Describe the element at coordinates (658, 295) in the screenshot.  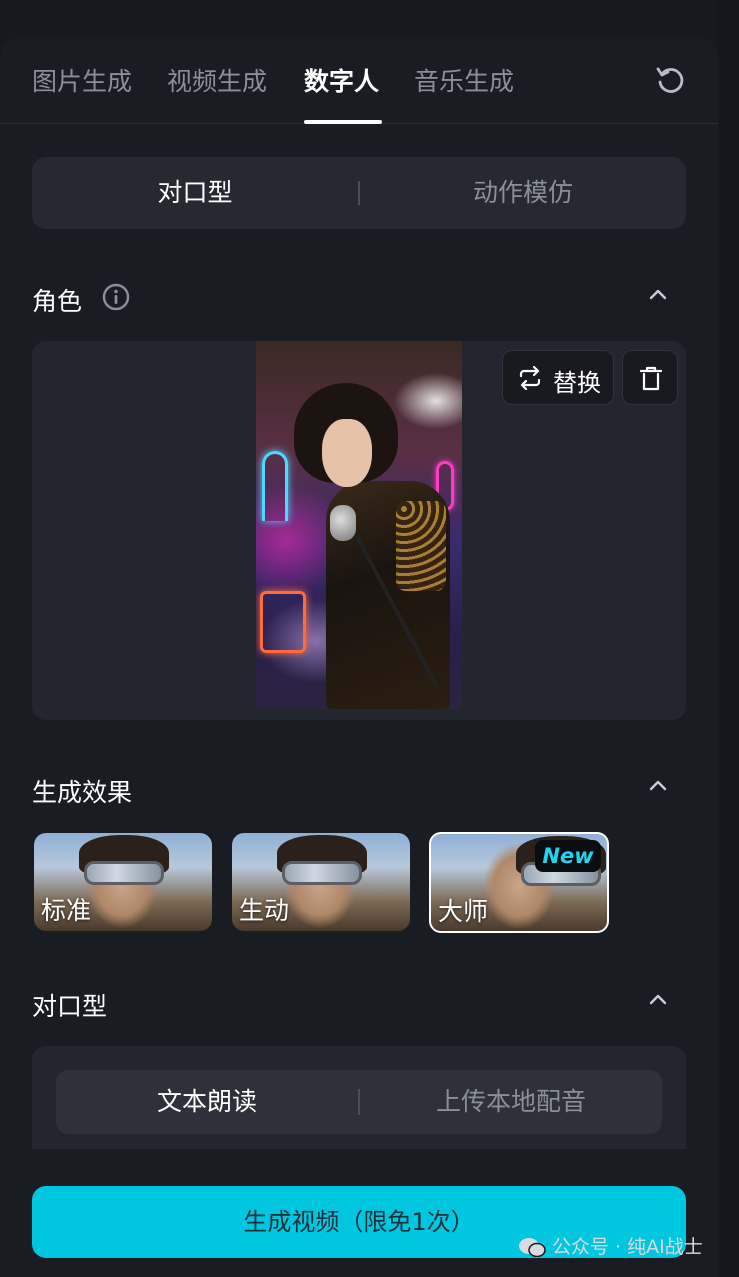
I see `character-collapse-chevron-up-icon` at that location.